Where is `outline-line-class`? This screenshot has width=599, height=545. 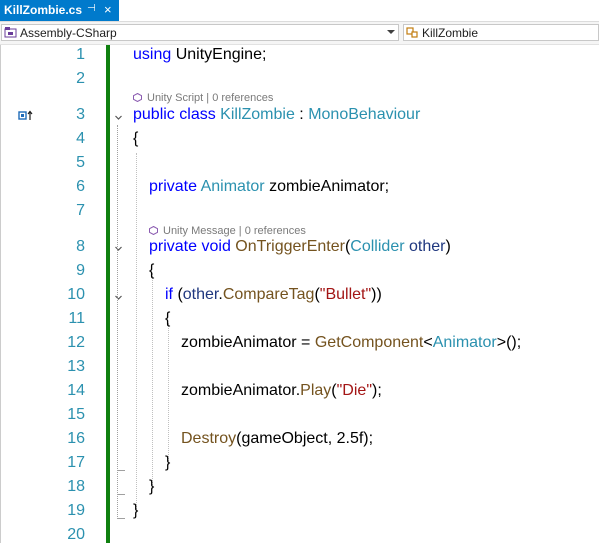 outline-line-class is located at coordinates (118, 322).